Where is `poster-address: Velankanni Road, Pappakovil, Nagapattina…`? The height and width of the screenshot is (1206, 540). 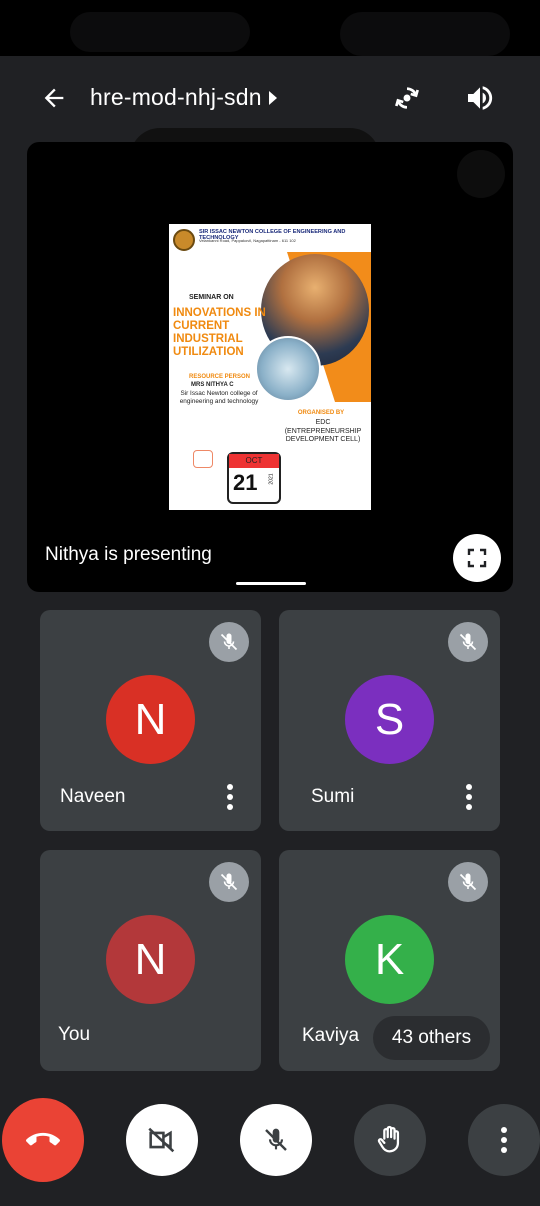
poster-address: Velankanni Road, Pappakovil, Nagapattina… is located at coordinates (247, 240).